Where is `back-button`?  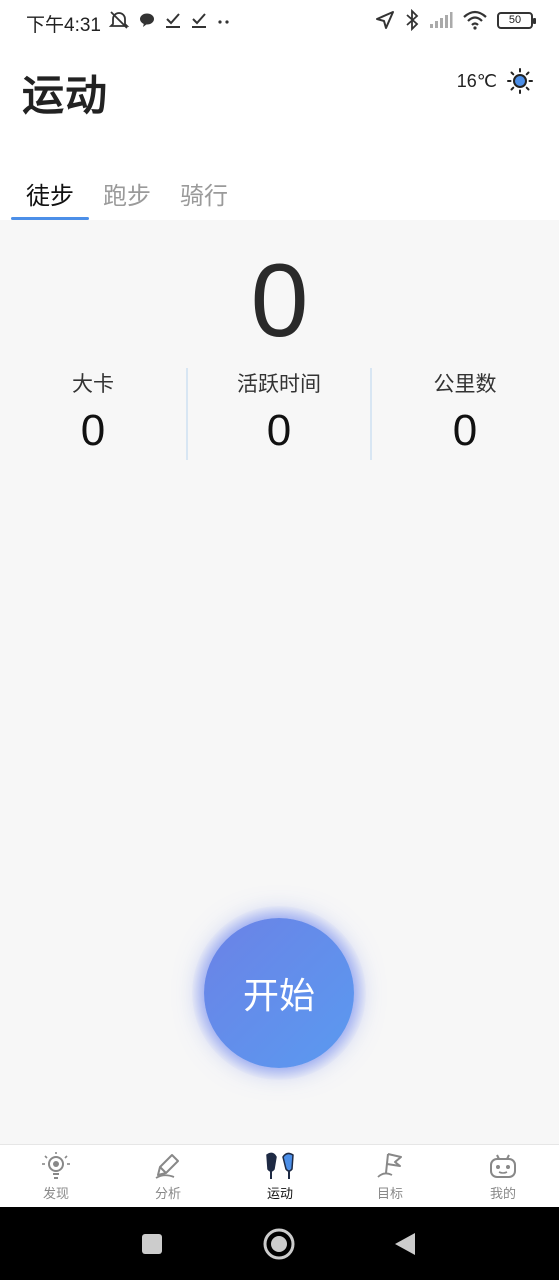 back-button is located at coordinates (405, 1243).